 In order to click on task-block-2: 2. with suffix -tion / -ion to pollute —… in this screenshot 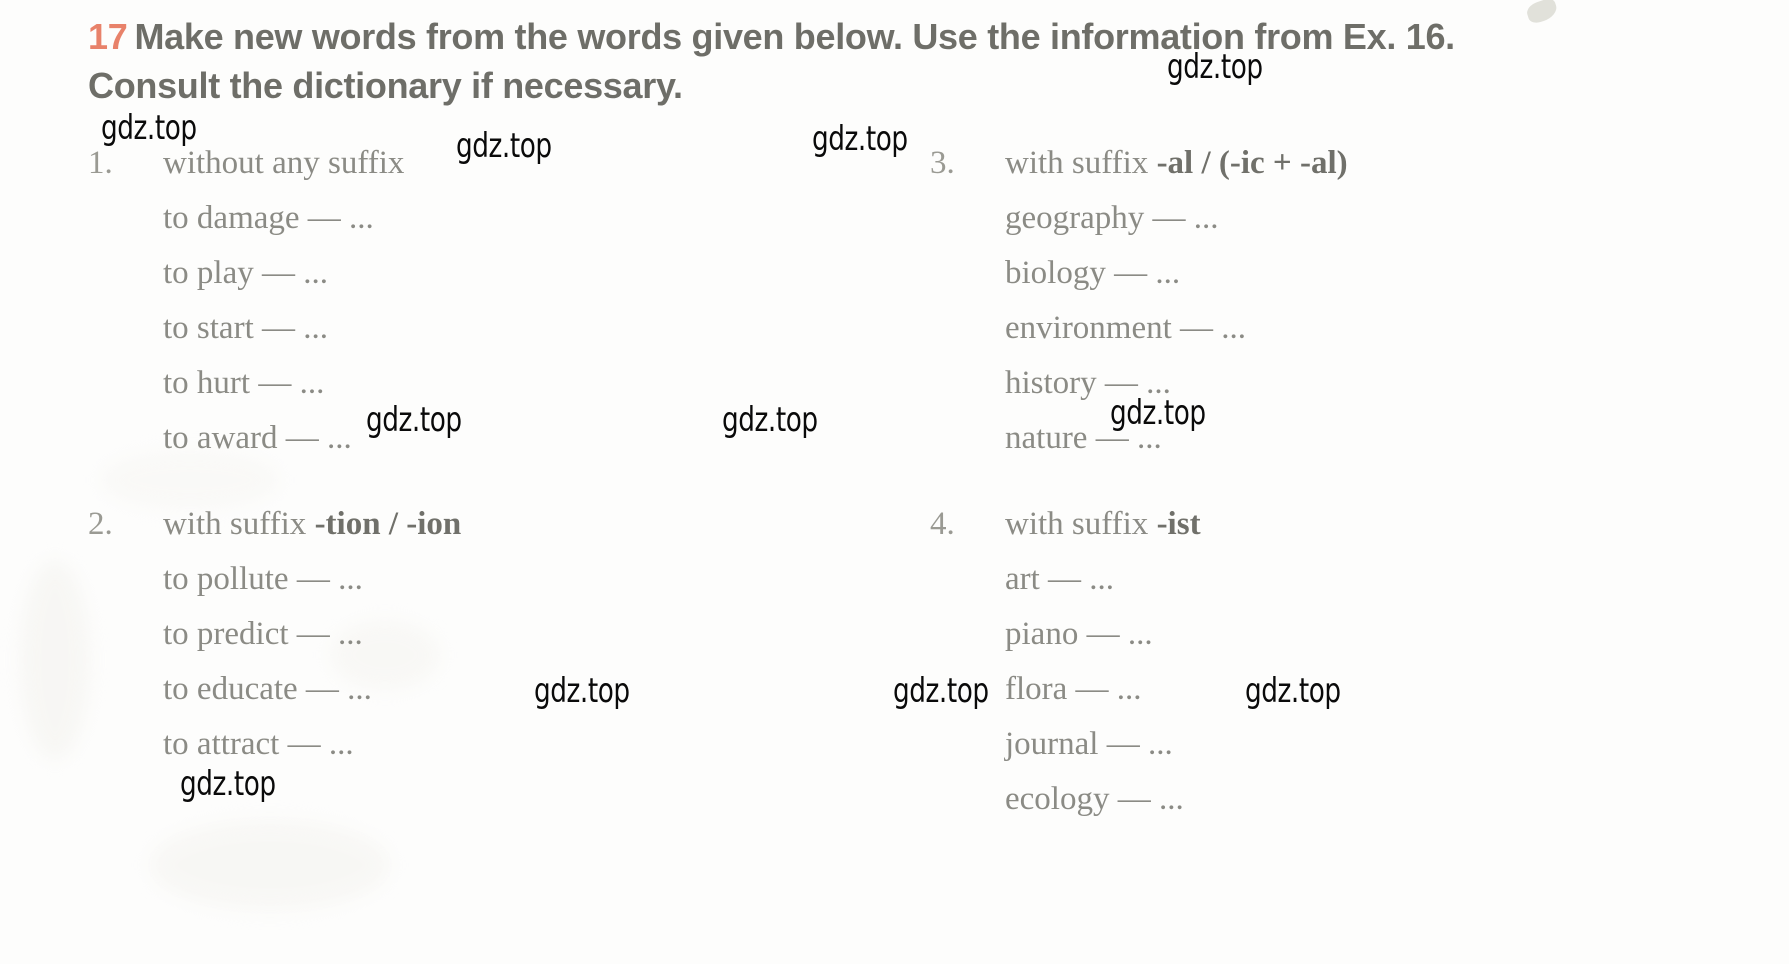, I will do `click(274, 634)`.